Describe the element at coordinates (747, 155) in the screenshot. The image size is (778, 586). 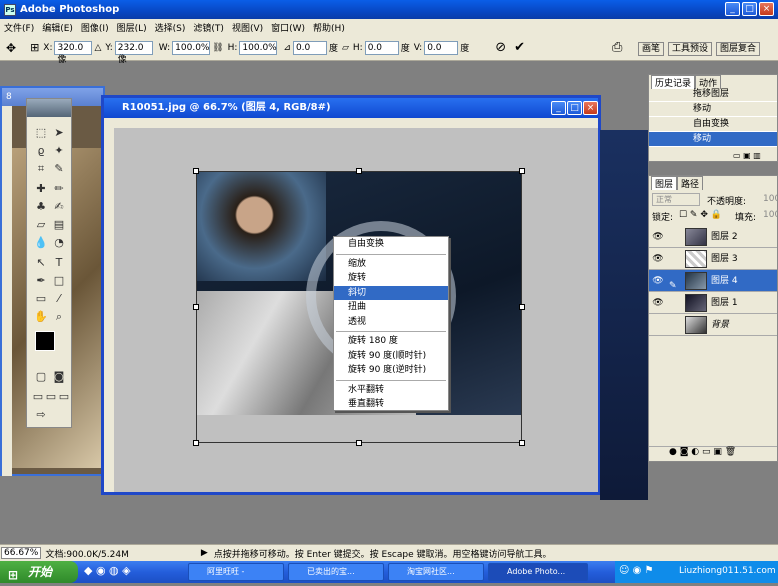
I see `history-new-snapshot-icon: ▭ ▣ ▥` at that location.